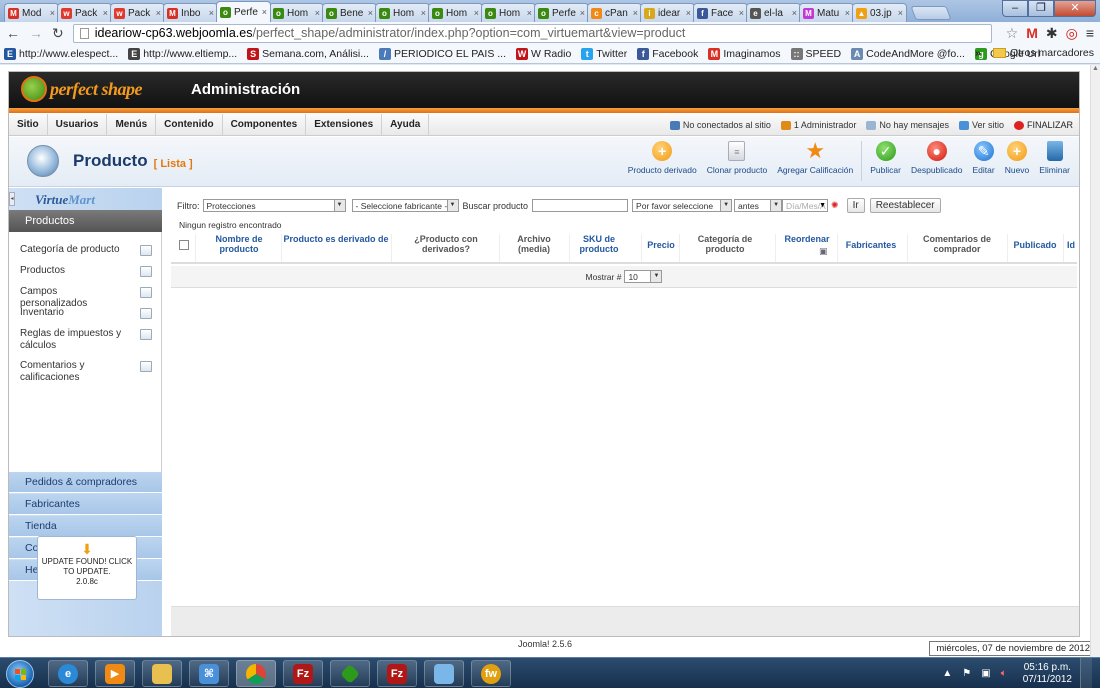 Image resolution: width=1100 pixels, height=688 pixels. Describe the element at coordinates (162, 673) in the screenshot. I see `taskbar-explorer` at that location.